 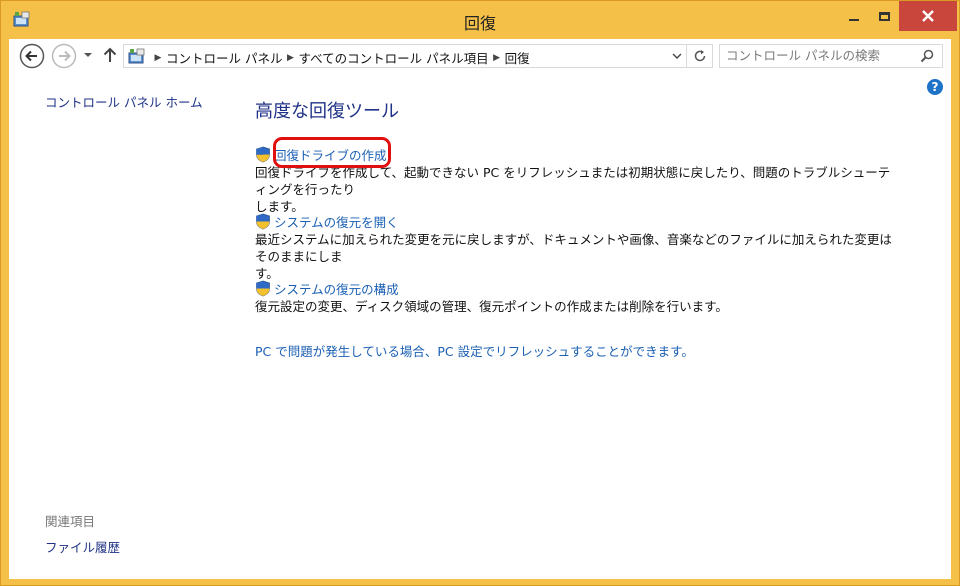 I want to click on page-title: 高度な回復ツール, so click(x=327, y=111).